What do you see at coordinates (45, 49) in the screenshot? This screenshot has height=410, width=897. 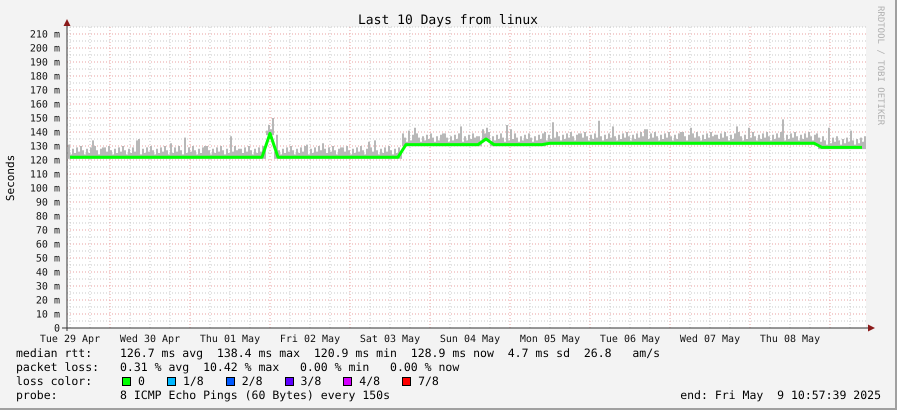 I see `y-tick-label: 200 m` at bounding box center [45, 49].